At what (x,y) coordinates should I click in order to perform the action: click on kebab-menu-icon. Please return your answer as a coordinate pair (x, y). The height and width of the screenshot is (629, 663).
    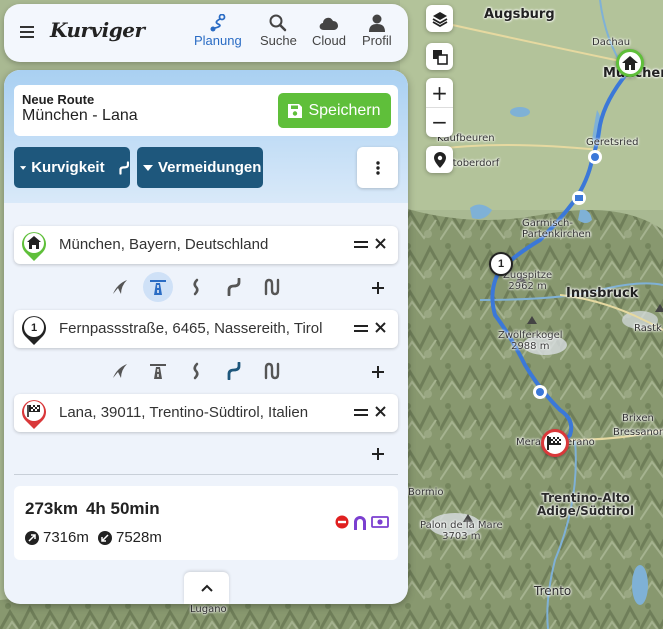
    Looking at the image, I should click on (377, 167).